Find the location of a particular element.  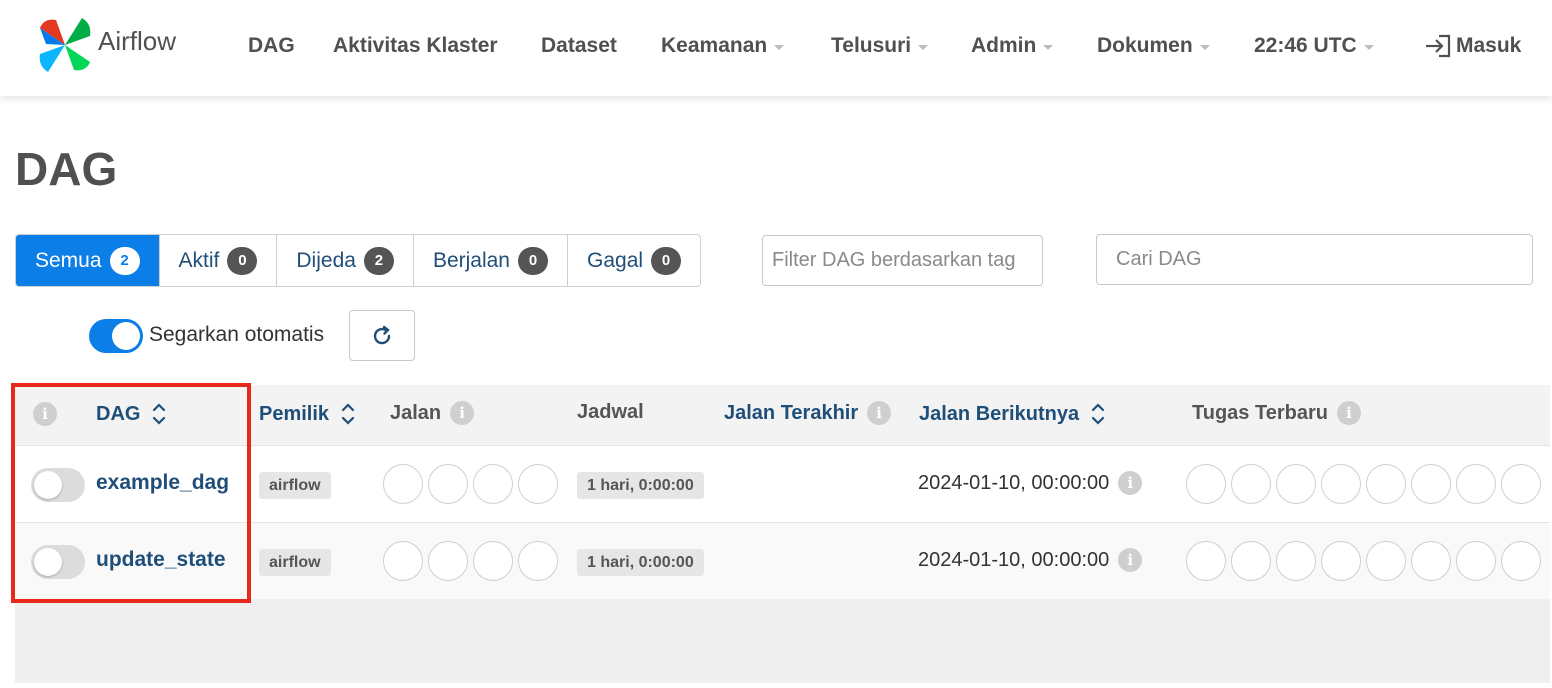

tab-active: Aktif 0 is located at coordinates (218, 260).